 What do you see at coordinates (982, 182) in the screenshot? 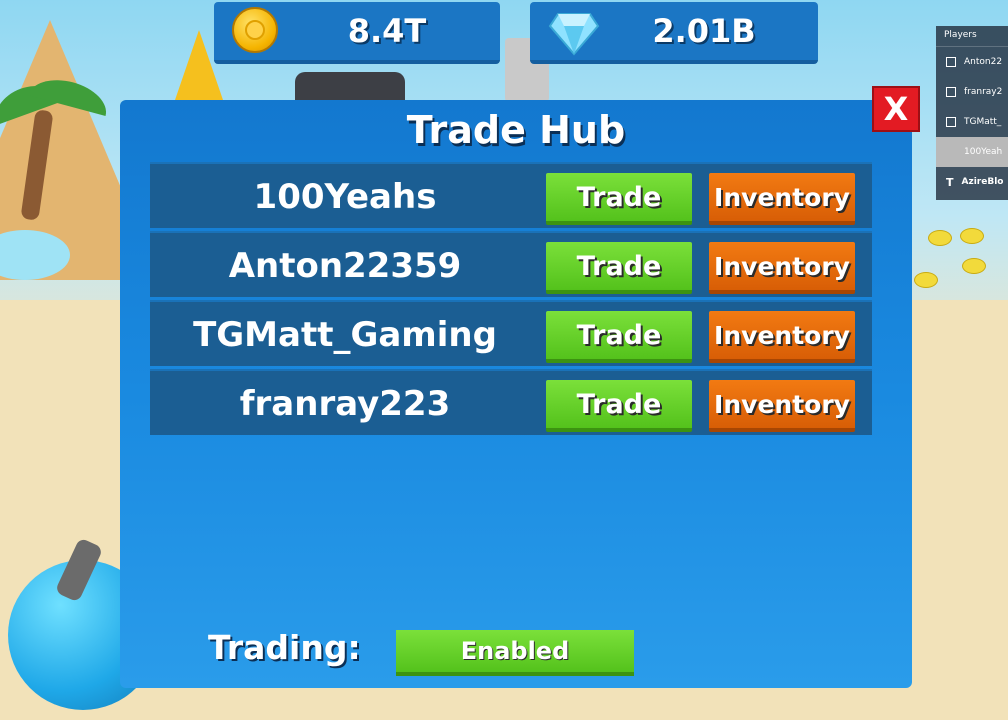
I see `player-list-name: AzireBlo` at bounding box center [982, 182].